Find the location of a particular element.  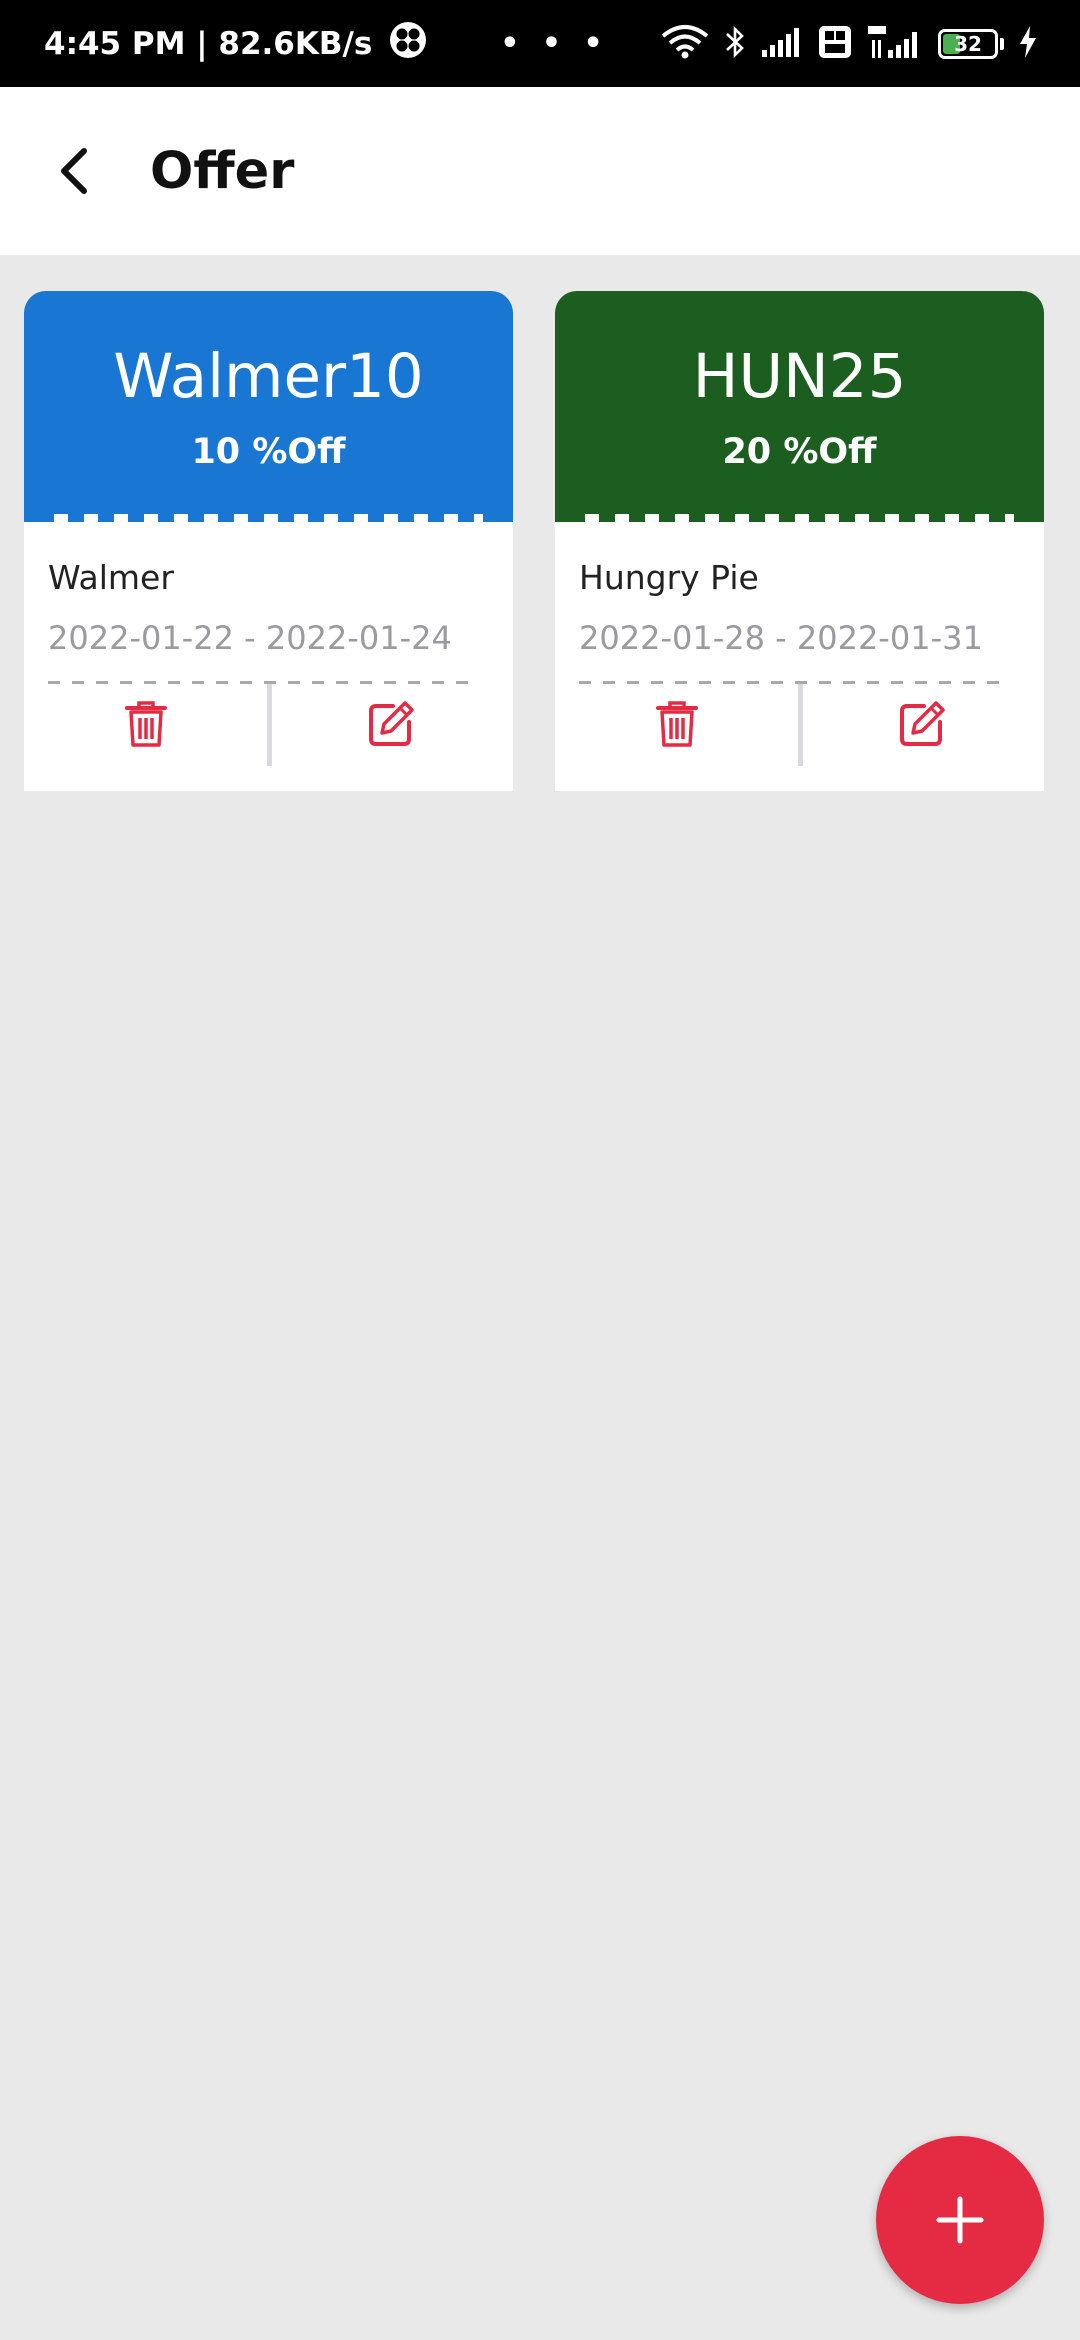

add-offer-button is located at coordinates (960, 2220).